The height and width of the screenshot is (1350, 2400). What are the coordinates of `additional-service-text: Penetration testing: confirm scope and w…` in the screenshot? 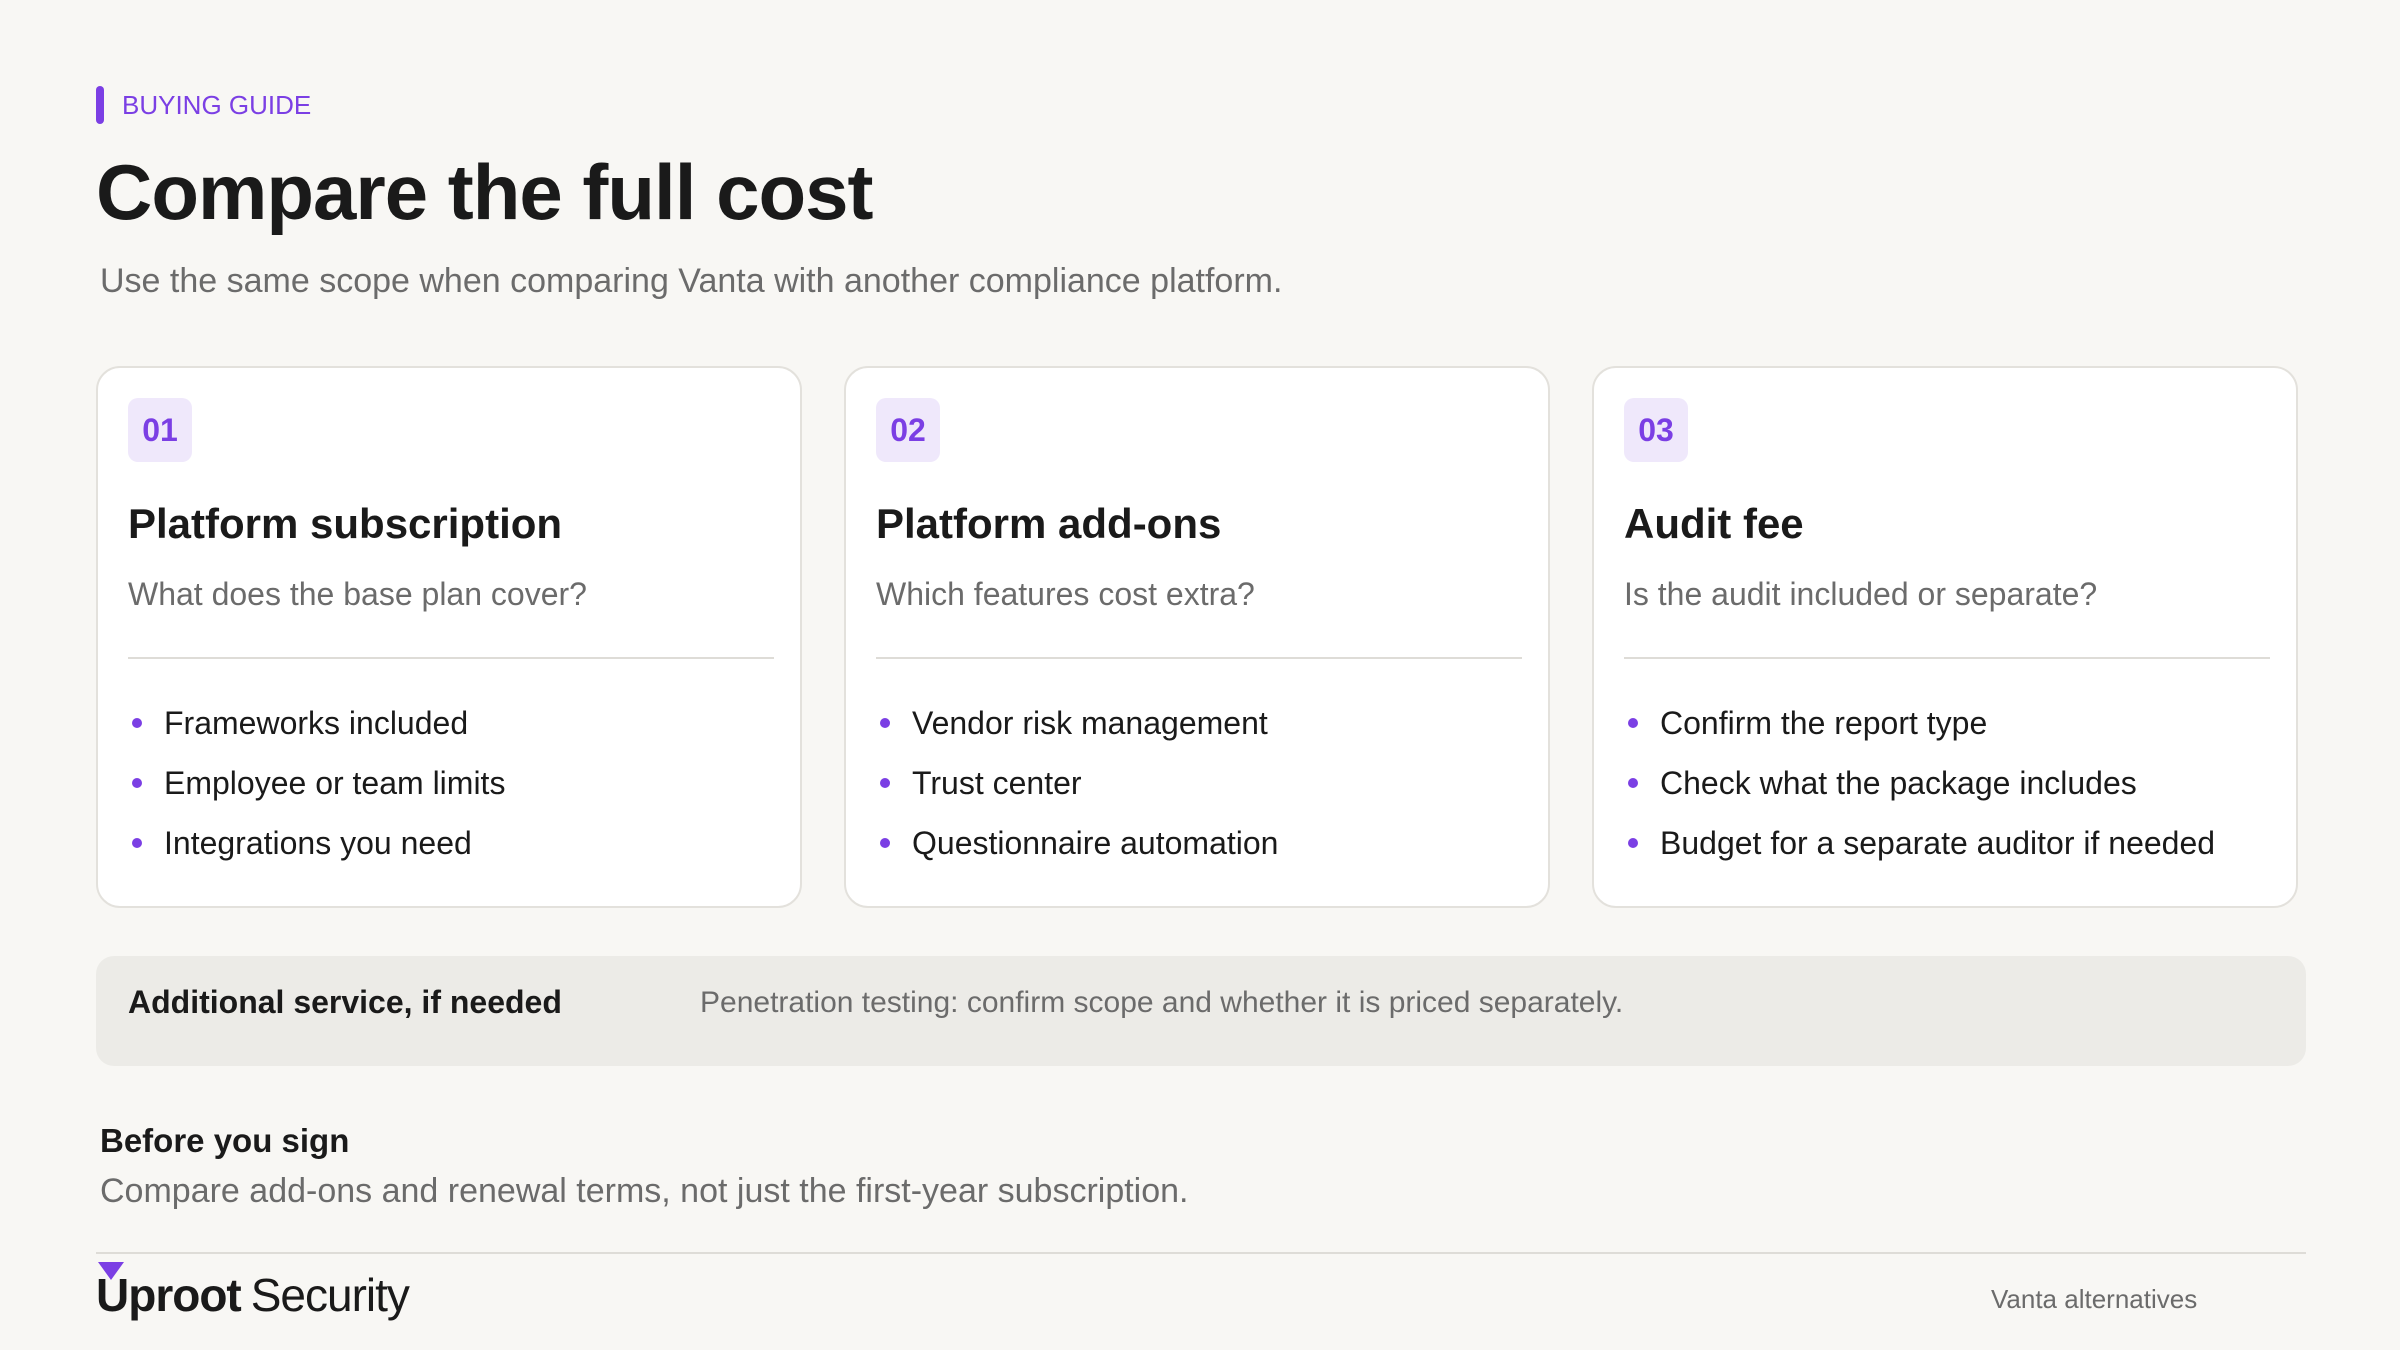 It's located at (1162, 1002).